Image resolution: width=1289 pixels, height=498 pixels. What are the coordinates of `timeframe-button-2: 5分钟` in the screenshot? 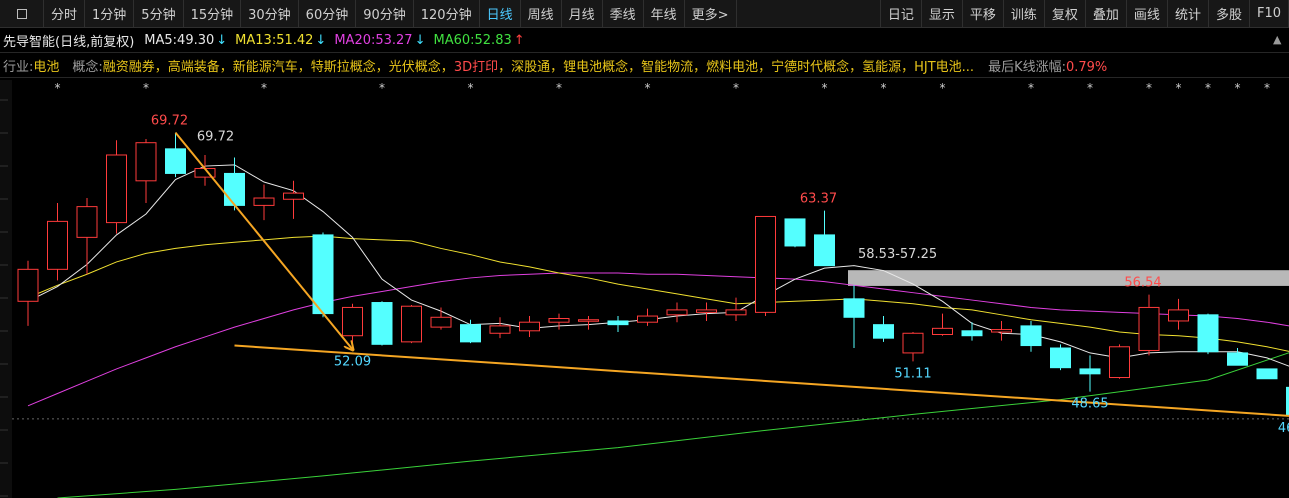 It's located at (159, 13).